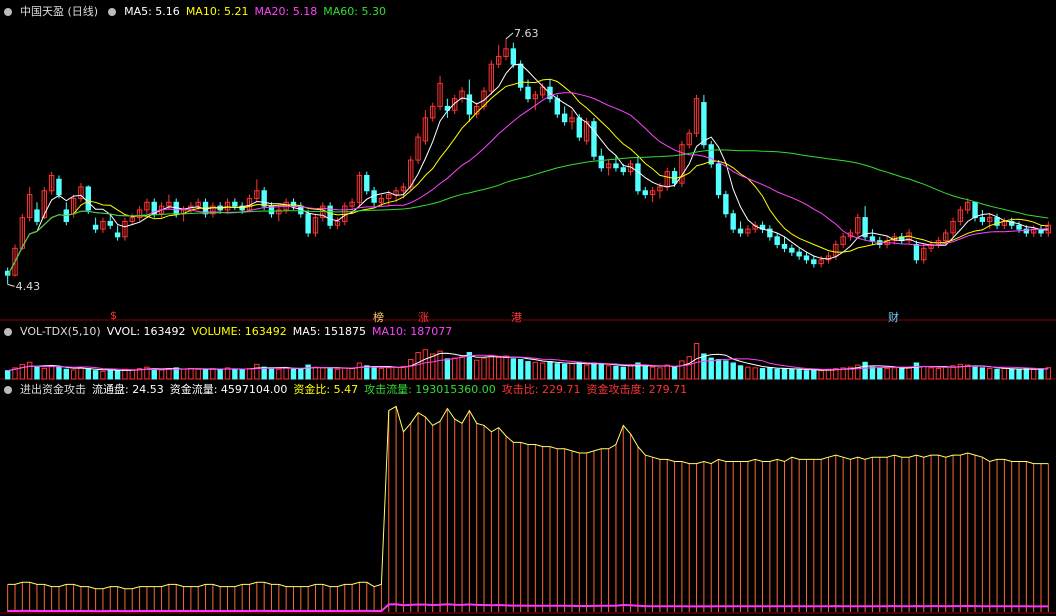 This screenshot has height=616, width=1056. What do you see at coordinates (113, 315) in the screenshot?
I see `event-marker: $` at bounding box center [113, 315].